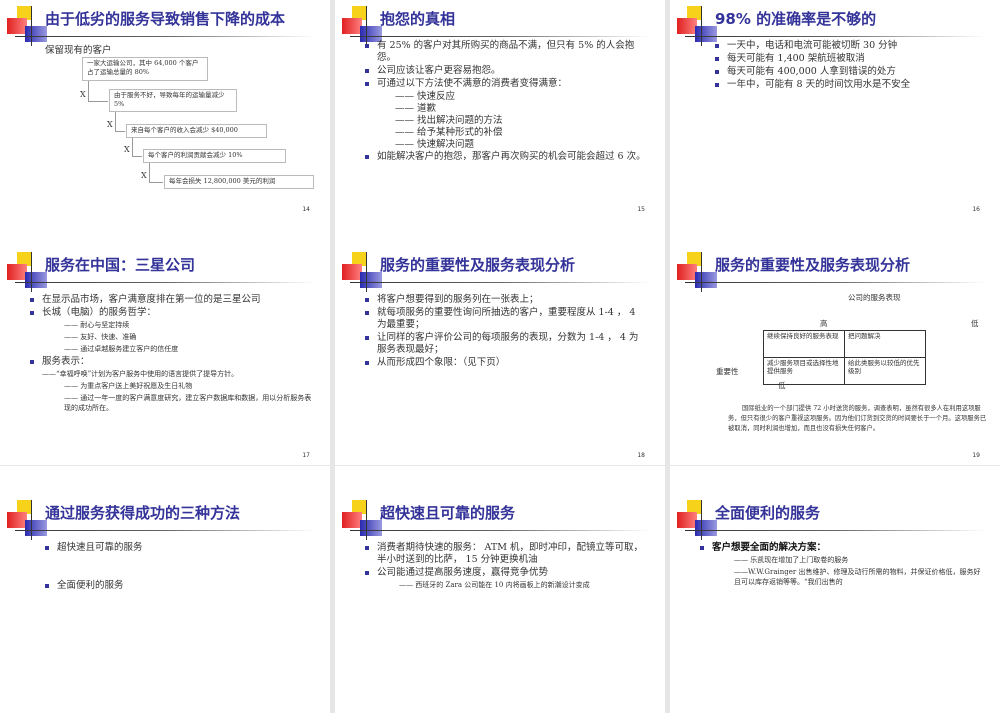 This screenshot has height=713, width=1000. I want to click on slide-body: 超快速且可靠的服务全面便利的服务, so click(178, 573).